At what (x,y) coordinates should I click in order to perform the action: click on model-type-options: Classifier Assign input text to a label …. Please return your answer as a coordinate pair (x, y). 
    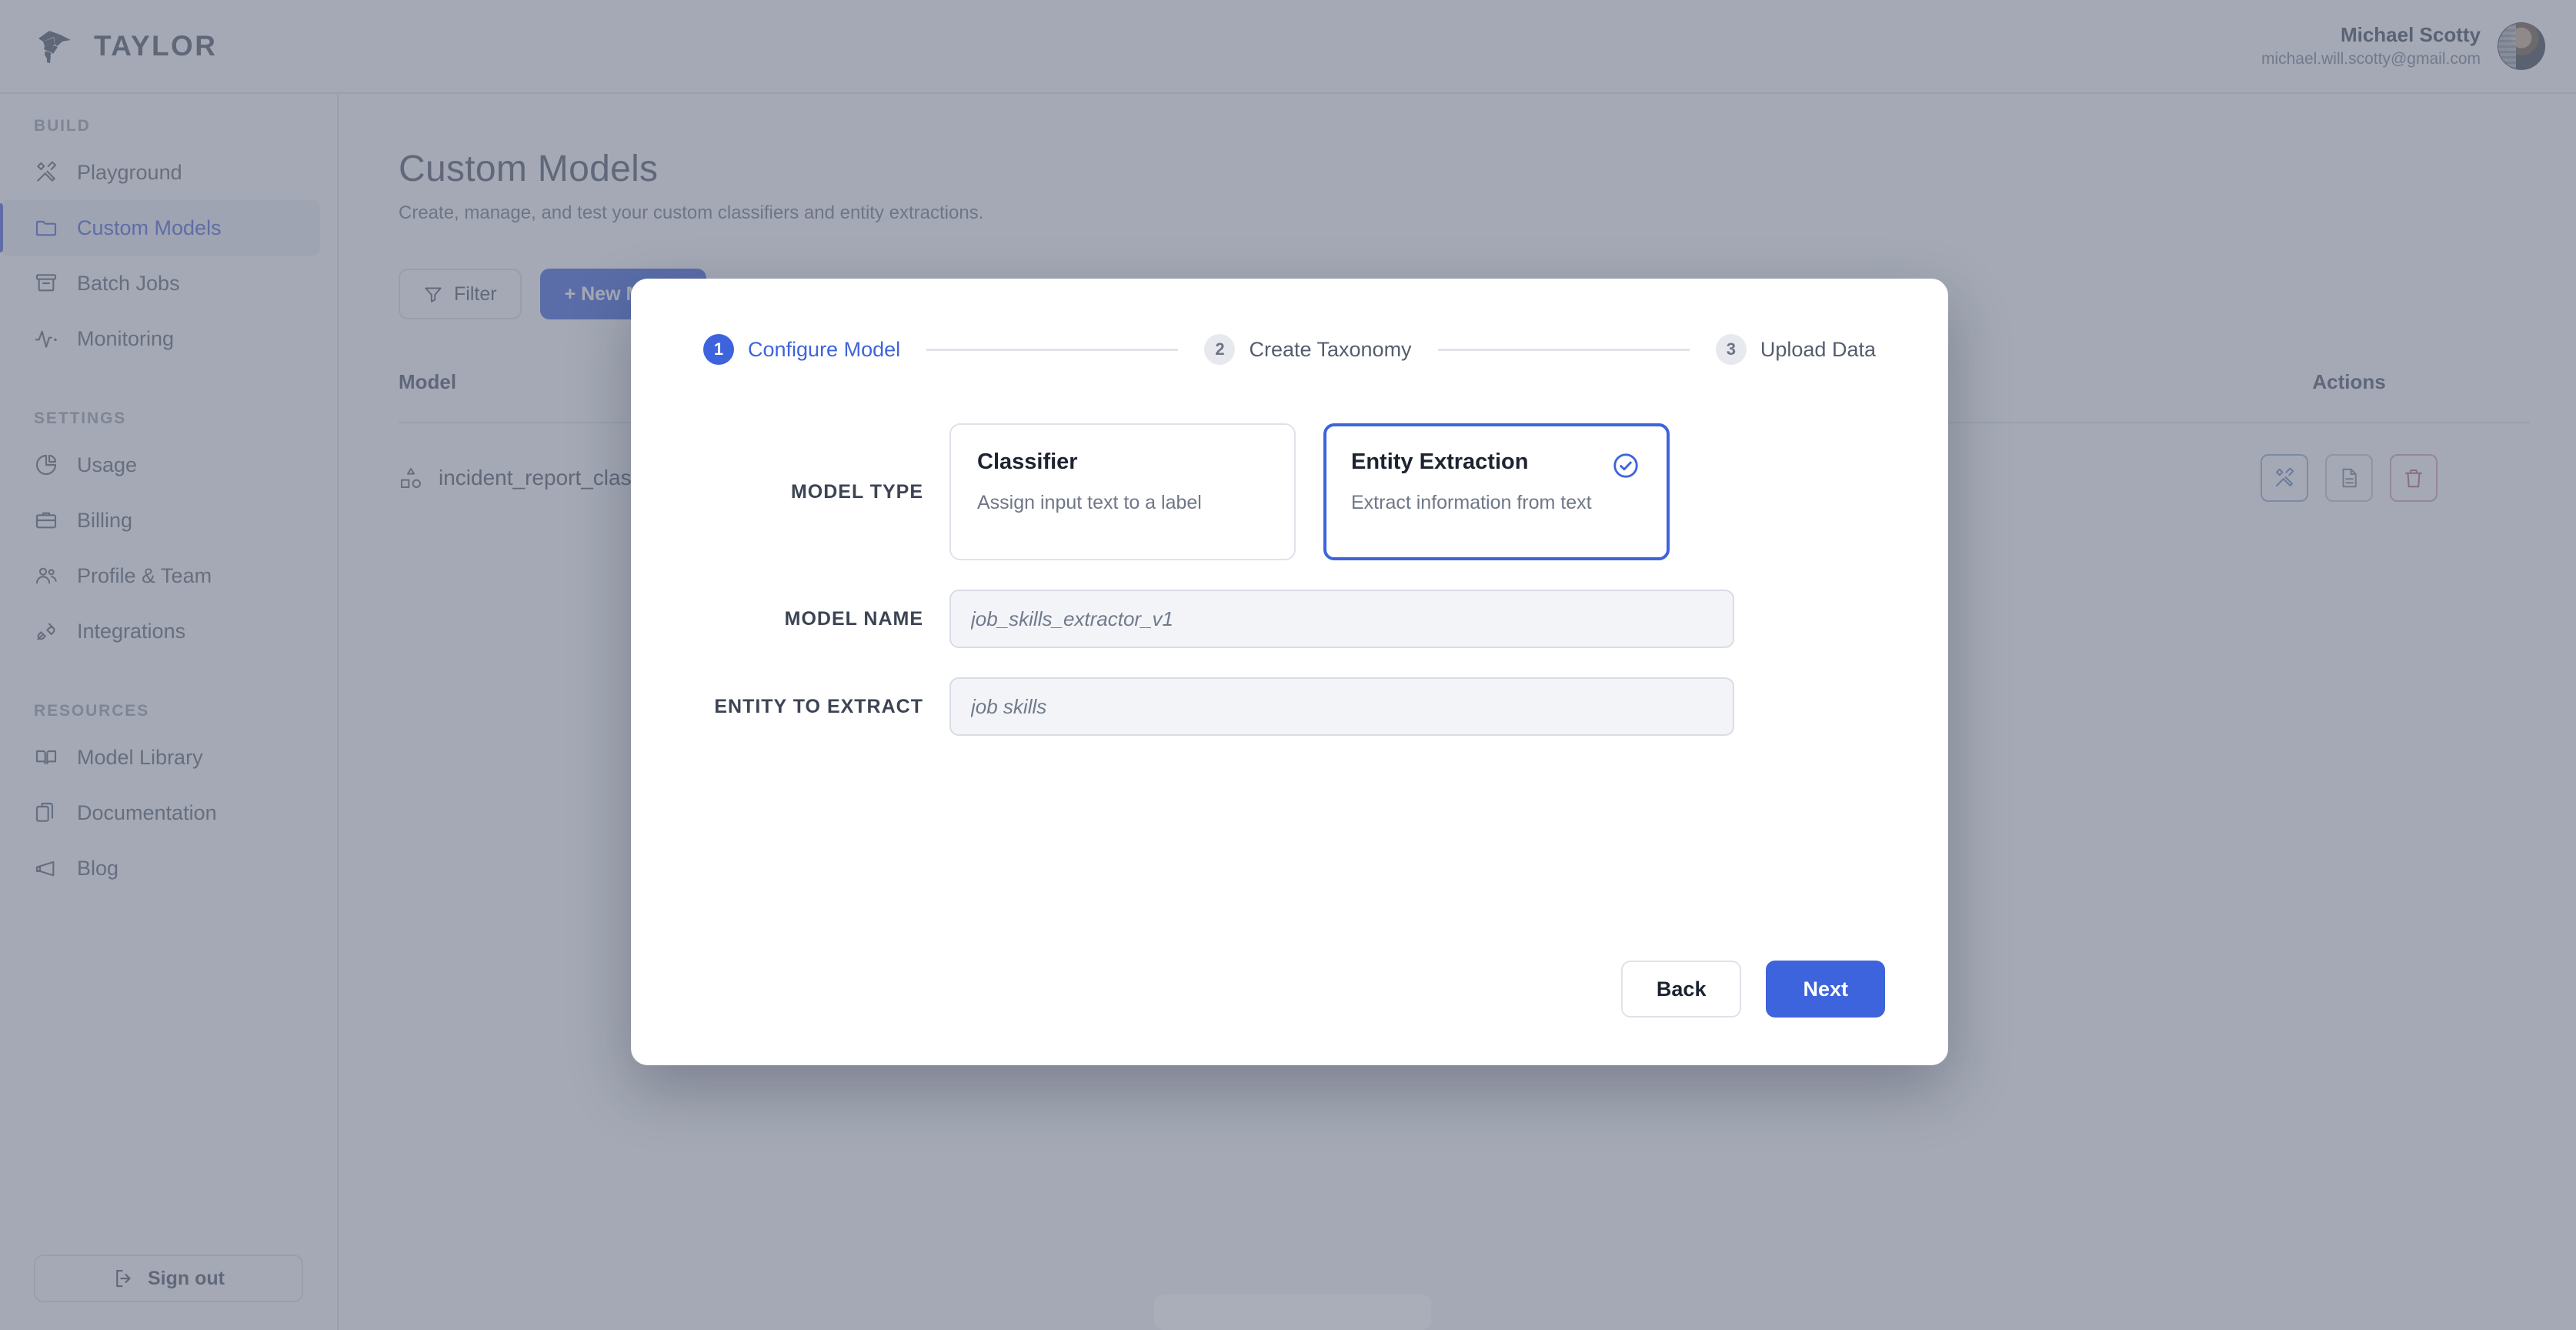
    Looking at the image, I should click on (1310, 492).